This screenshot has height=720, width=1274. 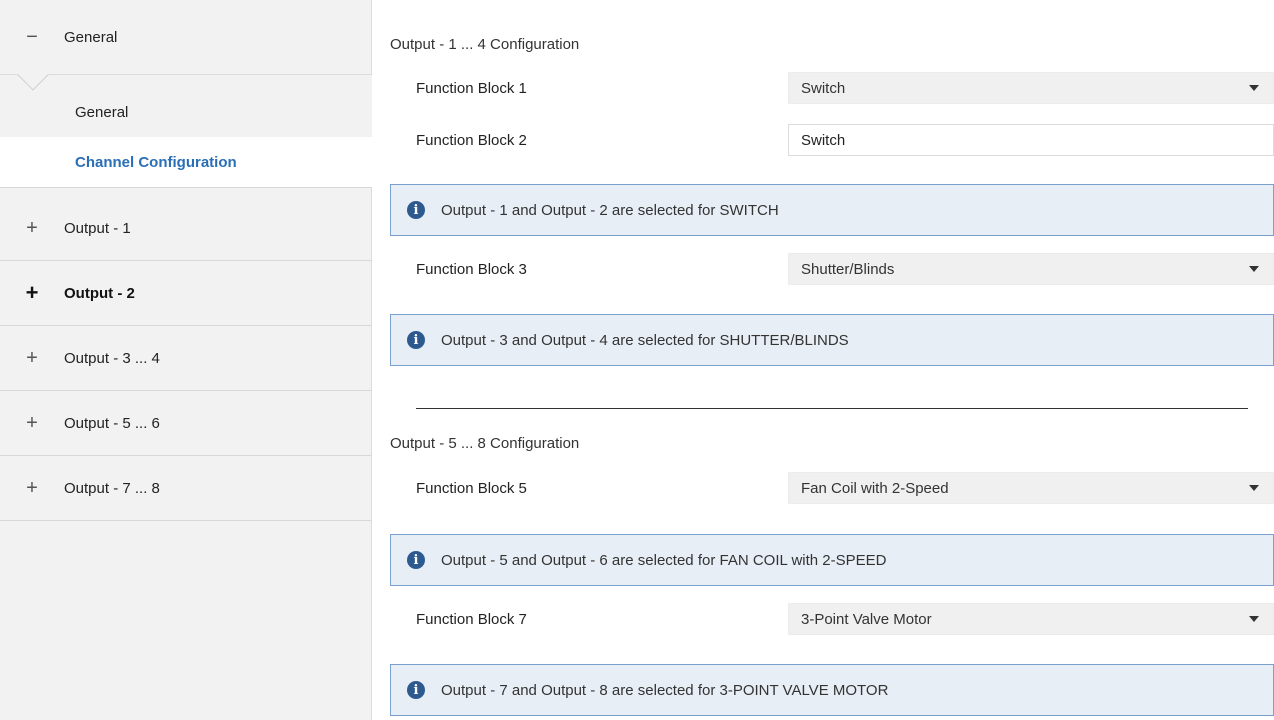 I want to click on sidebar-group-output-1: + Output - 1, so click(x=186, y=228).